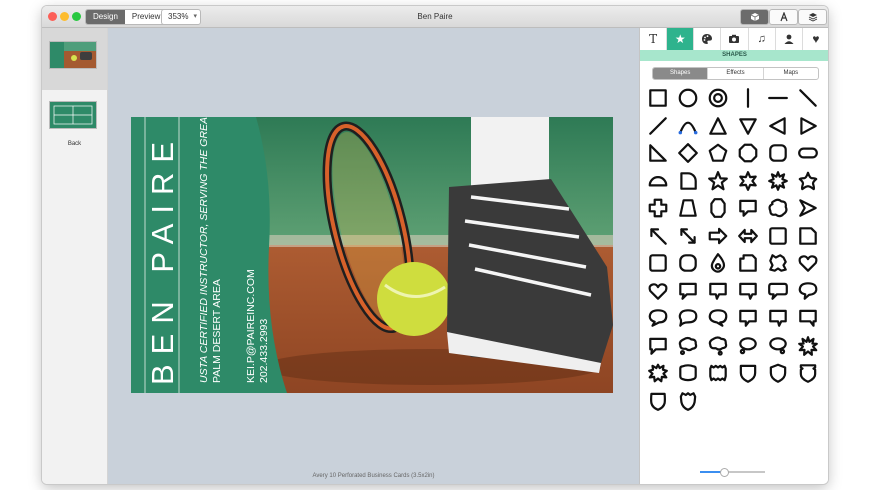 This screenshot has width=870, height=490. What do you see at coordinates (718, 236) in the screenshot?
I see `shape-arrow-right` at bounding box center [718, 236].